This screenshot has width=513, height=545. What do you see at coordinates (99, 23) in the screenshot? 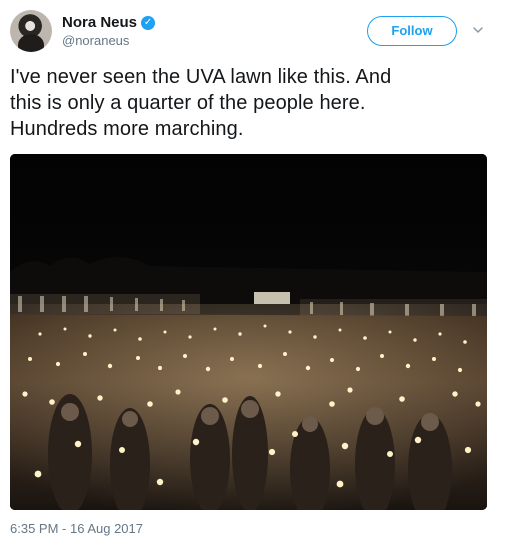
I see `author-display-name: Nora Neus` at bounding box center [99, 23].